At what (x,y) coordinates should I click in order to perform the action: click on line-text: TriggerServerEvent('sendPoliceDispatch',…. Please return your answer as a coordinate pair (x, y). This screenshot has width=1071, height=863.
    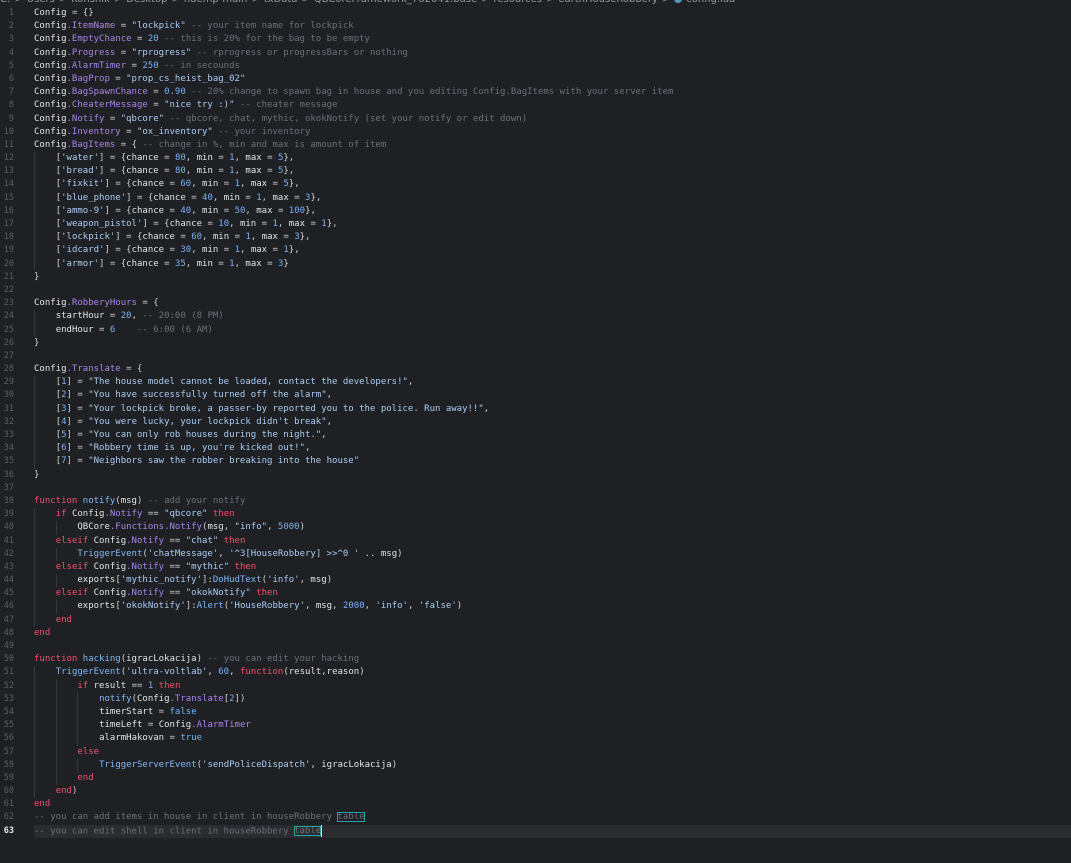
    Looking at the image, I should click on (552, 765).